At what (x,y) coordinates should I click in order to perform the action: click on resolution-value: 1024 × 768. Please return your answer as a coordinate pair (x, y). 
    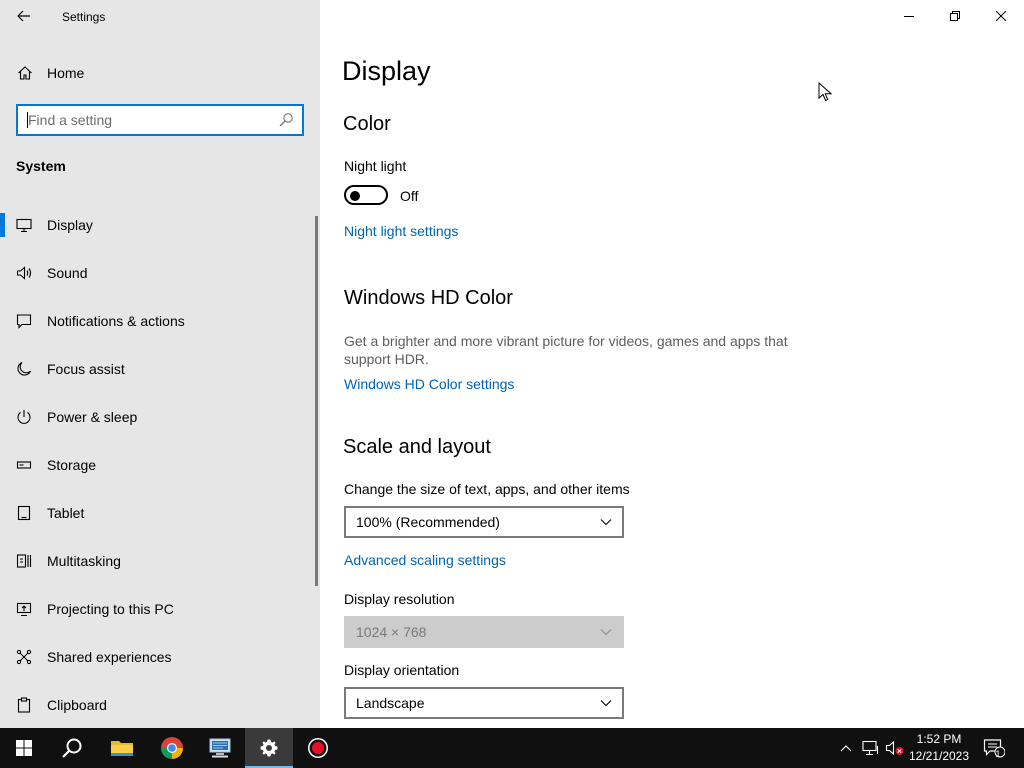
    Looking at the image, I should click on (391, 632).